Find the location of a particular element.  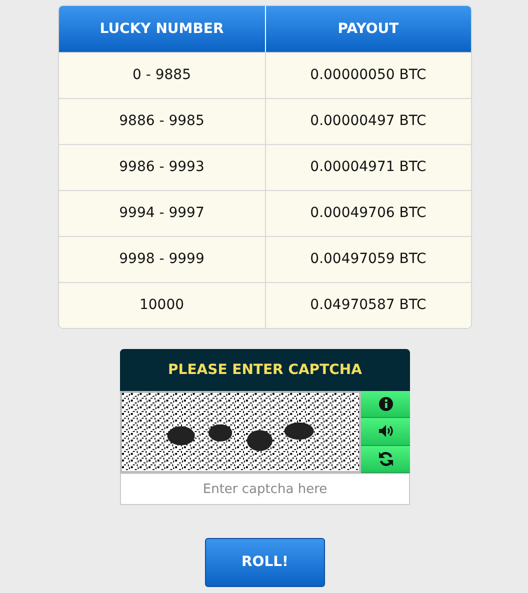

table-cell: 0.04970587 BTC is located at coordinates (367, 305).